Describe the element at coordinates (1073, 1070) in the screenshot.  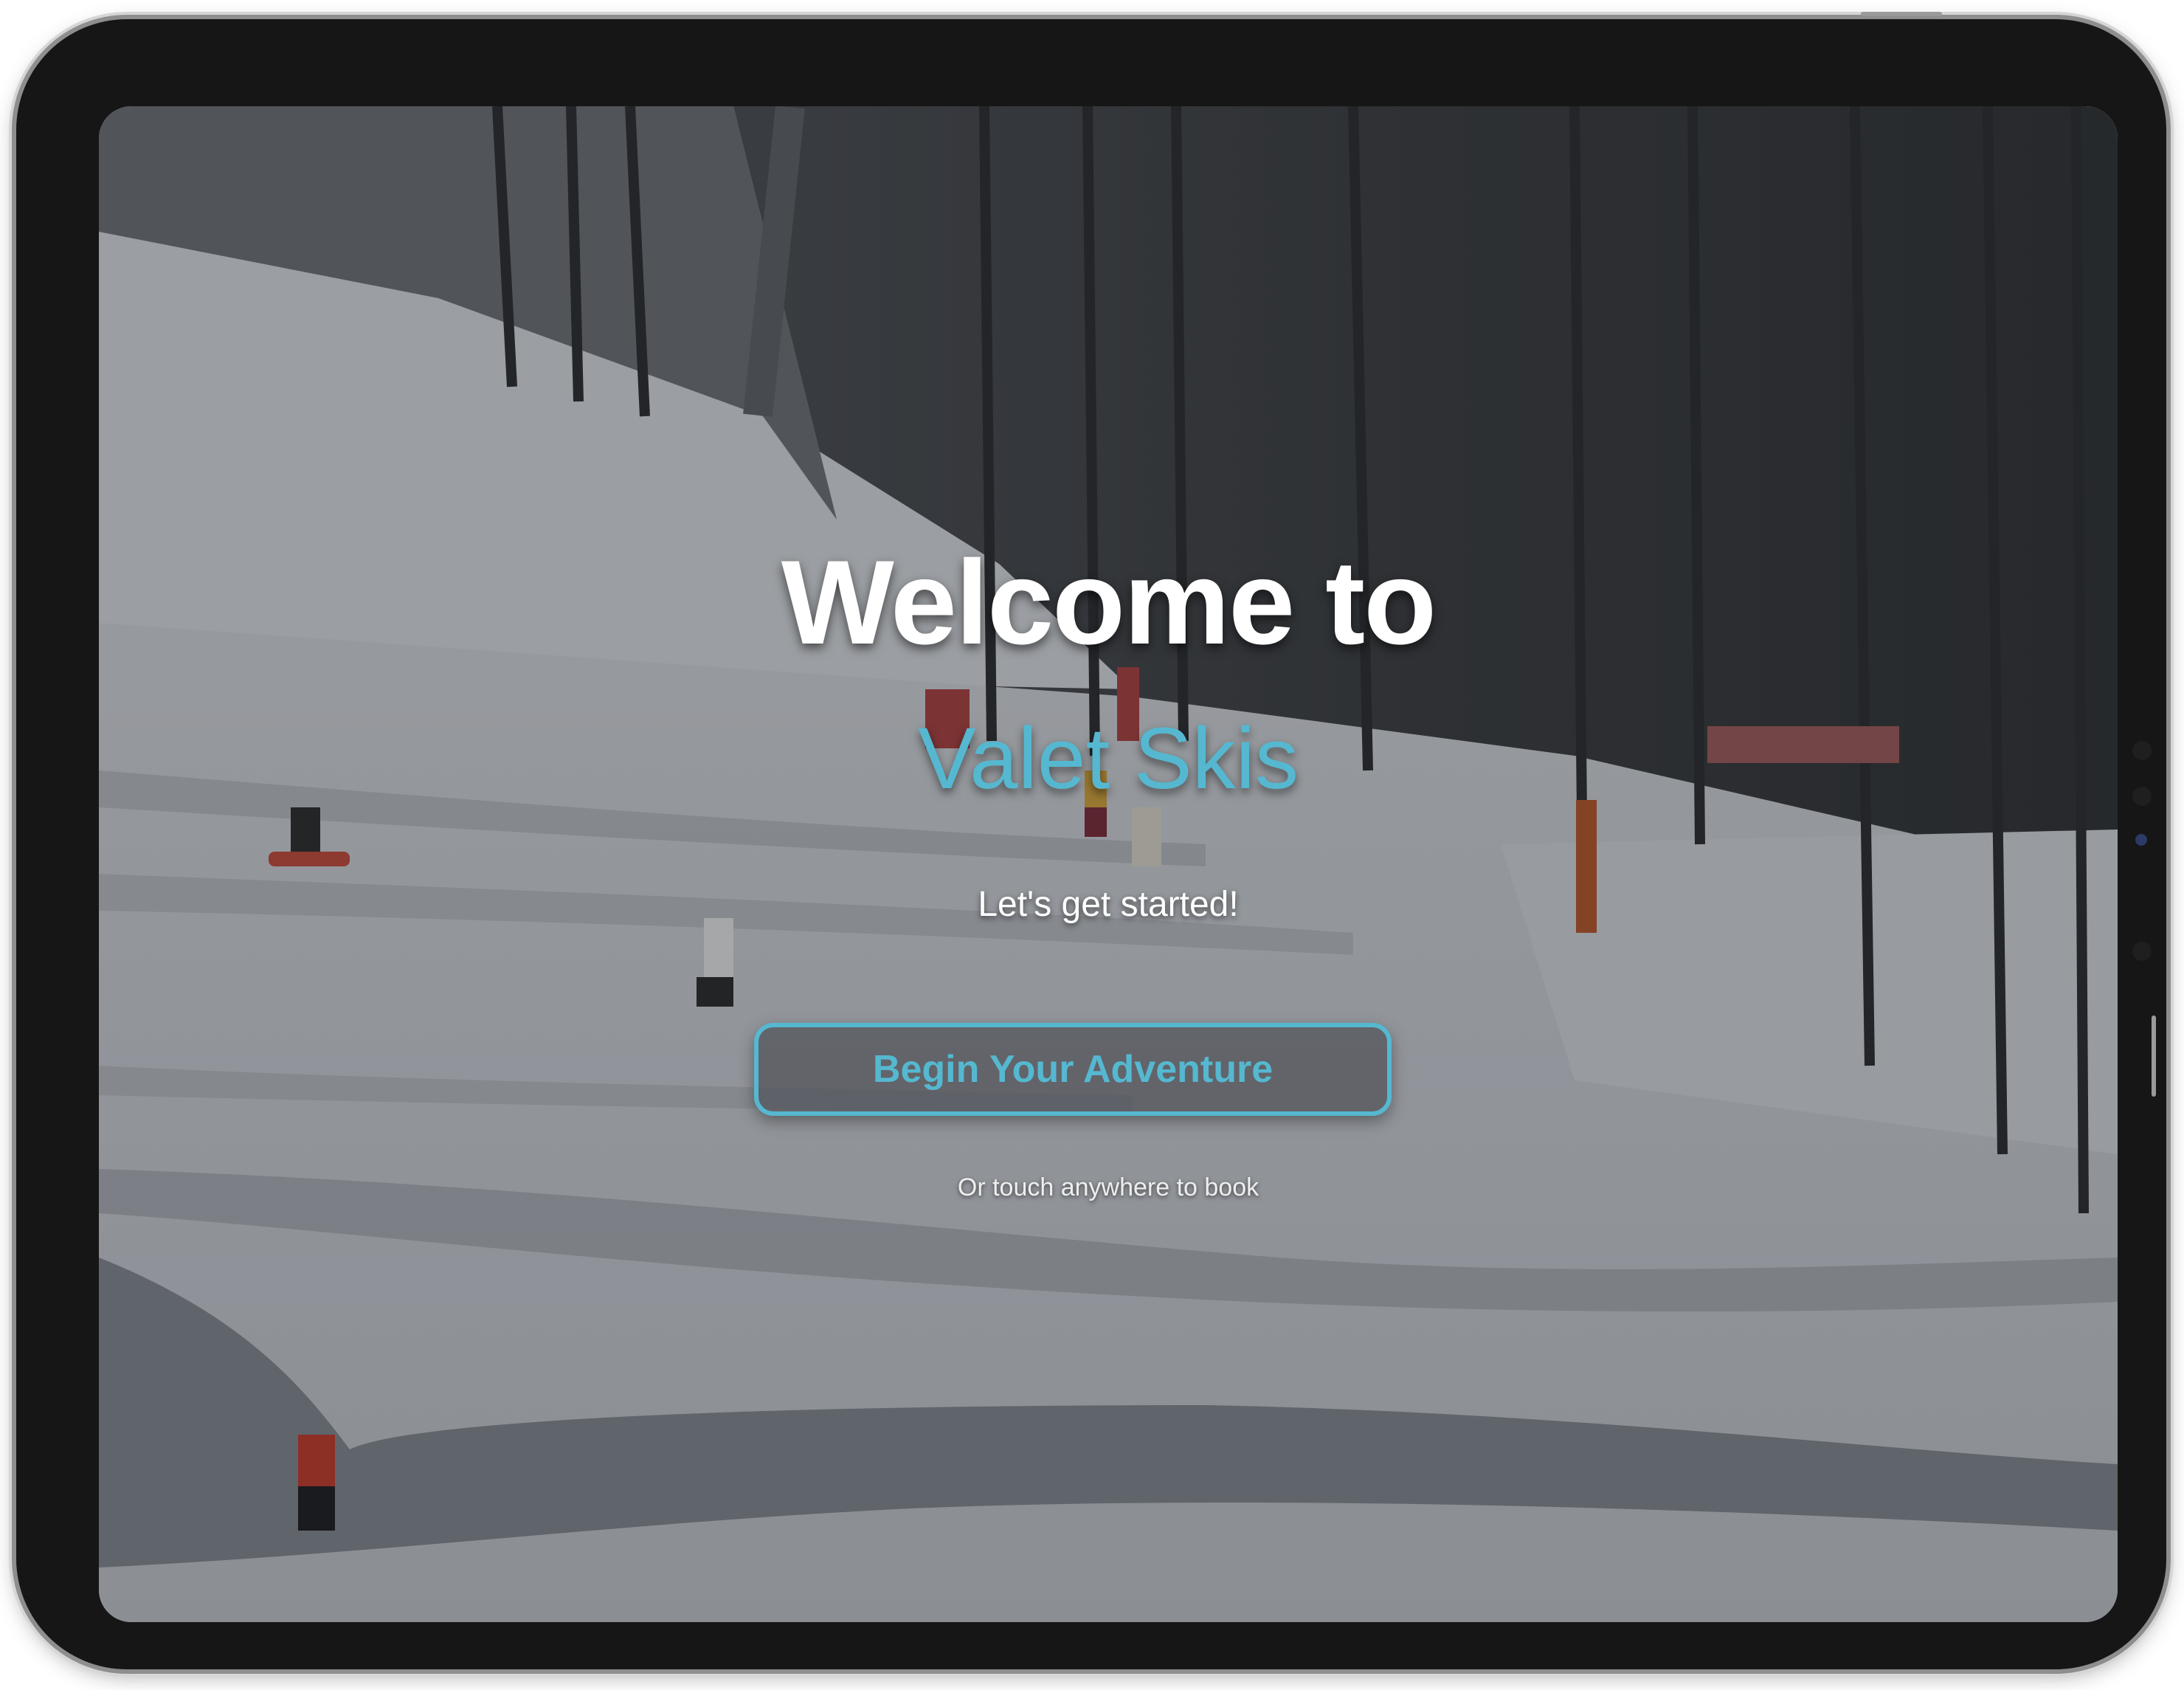
I see `begin-adventure-button: Begin Your Adventure` at that location.